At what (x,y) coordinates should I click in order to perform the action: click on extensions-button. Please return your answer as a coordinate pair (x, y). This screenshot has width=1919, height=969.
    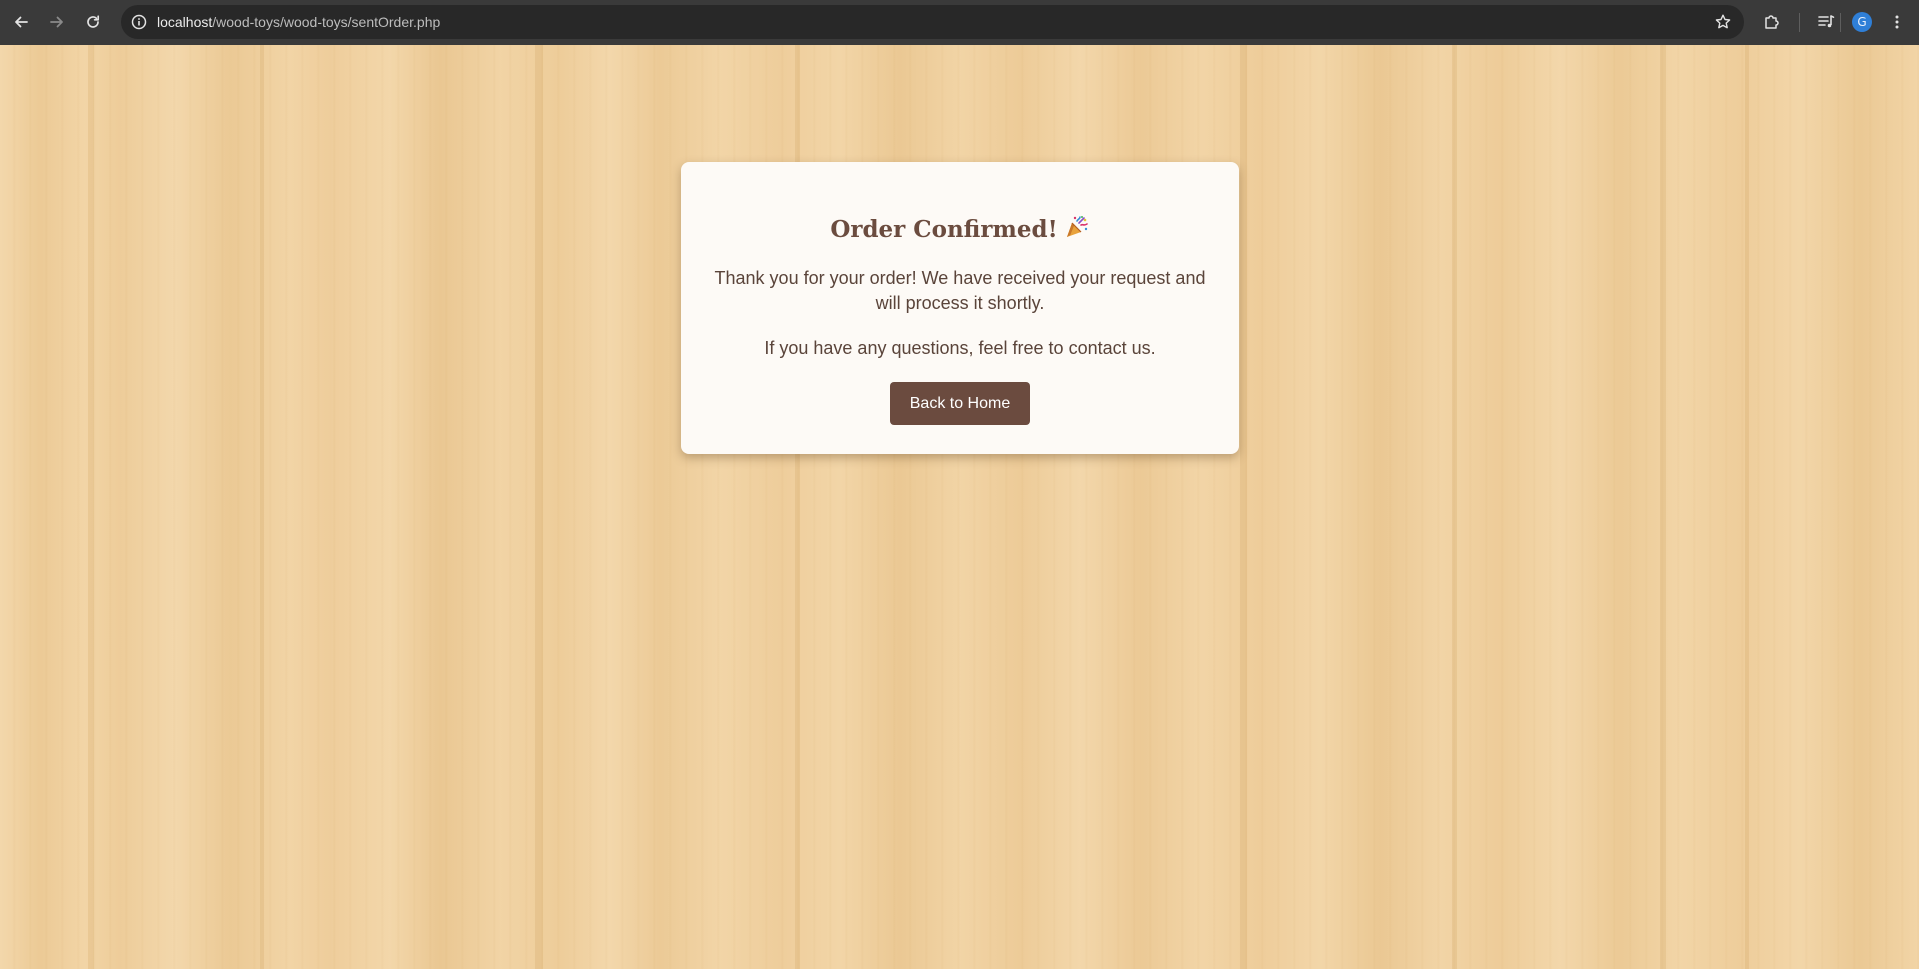
    Looking at the image, I should click on (1772, 22).